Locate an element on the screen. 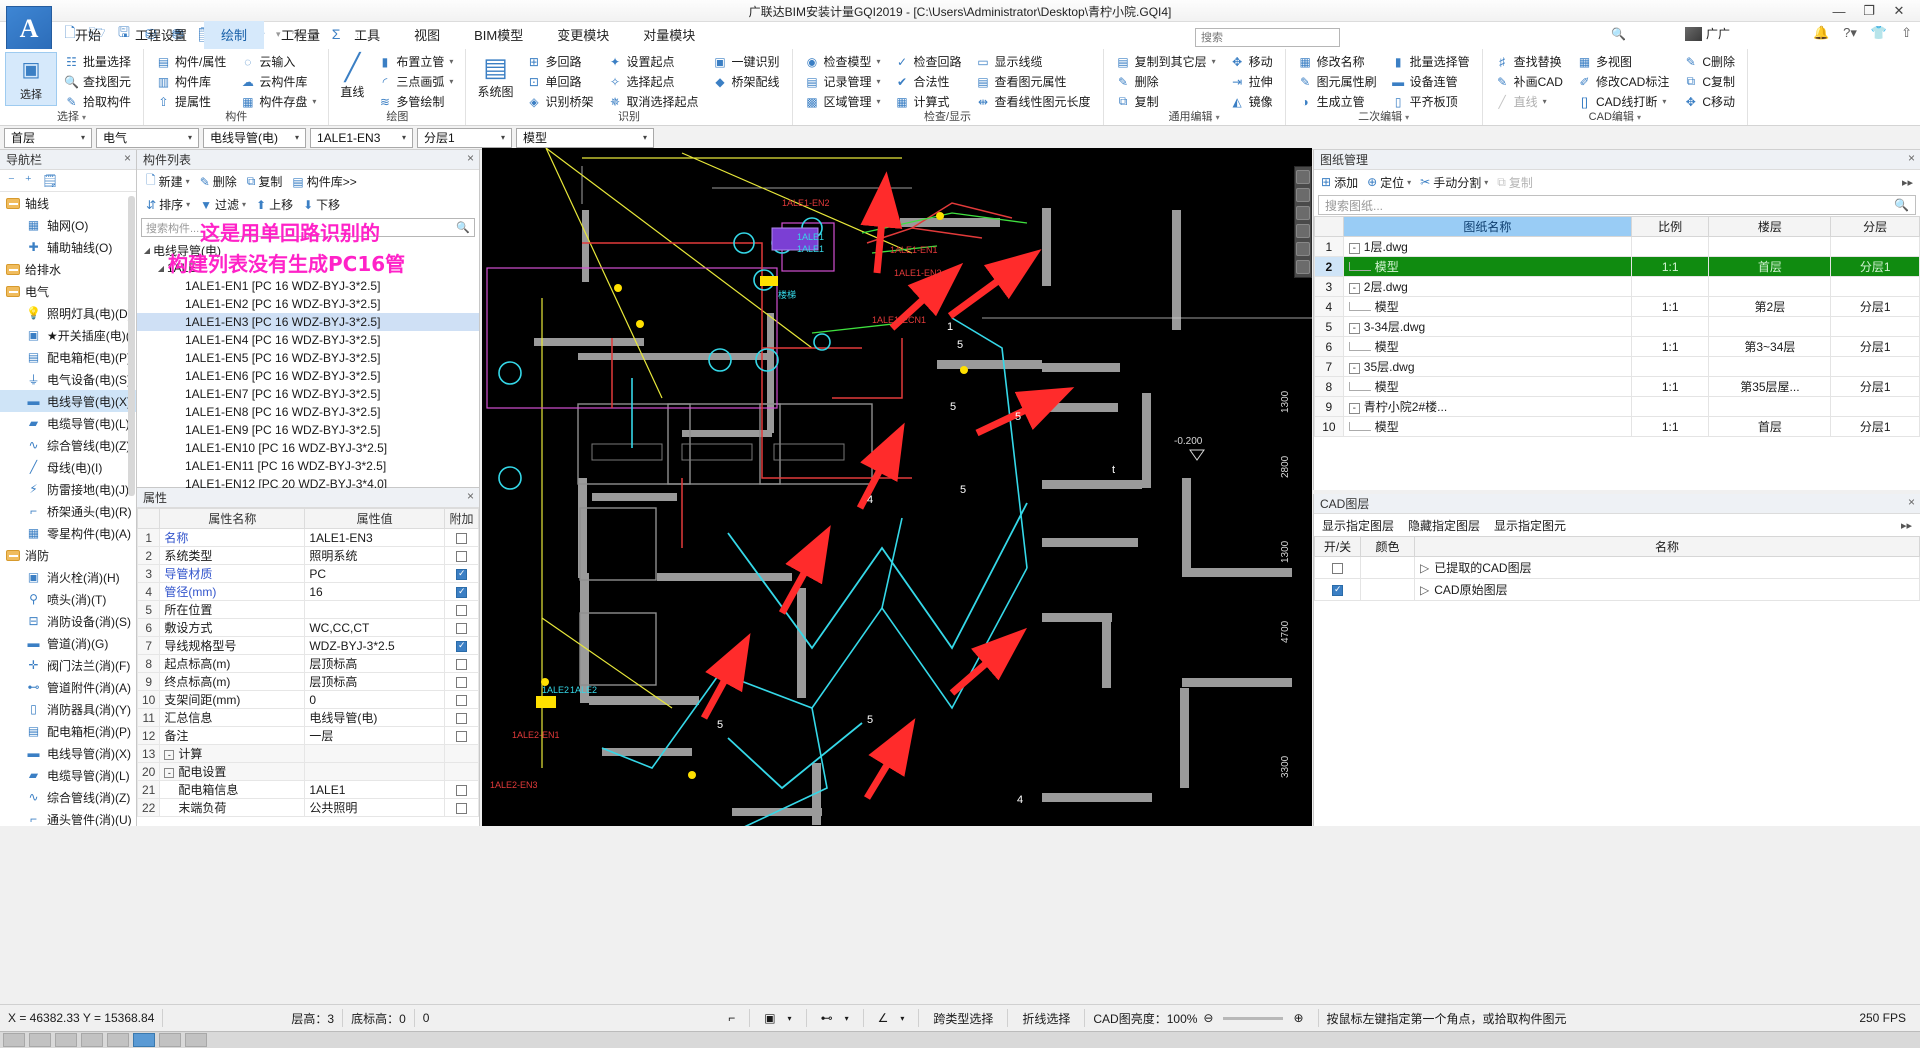 The height and width of the screenshot is (1048, 1920). property-row: 12 备注 一层 is located at coordinates (307, 735).